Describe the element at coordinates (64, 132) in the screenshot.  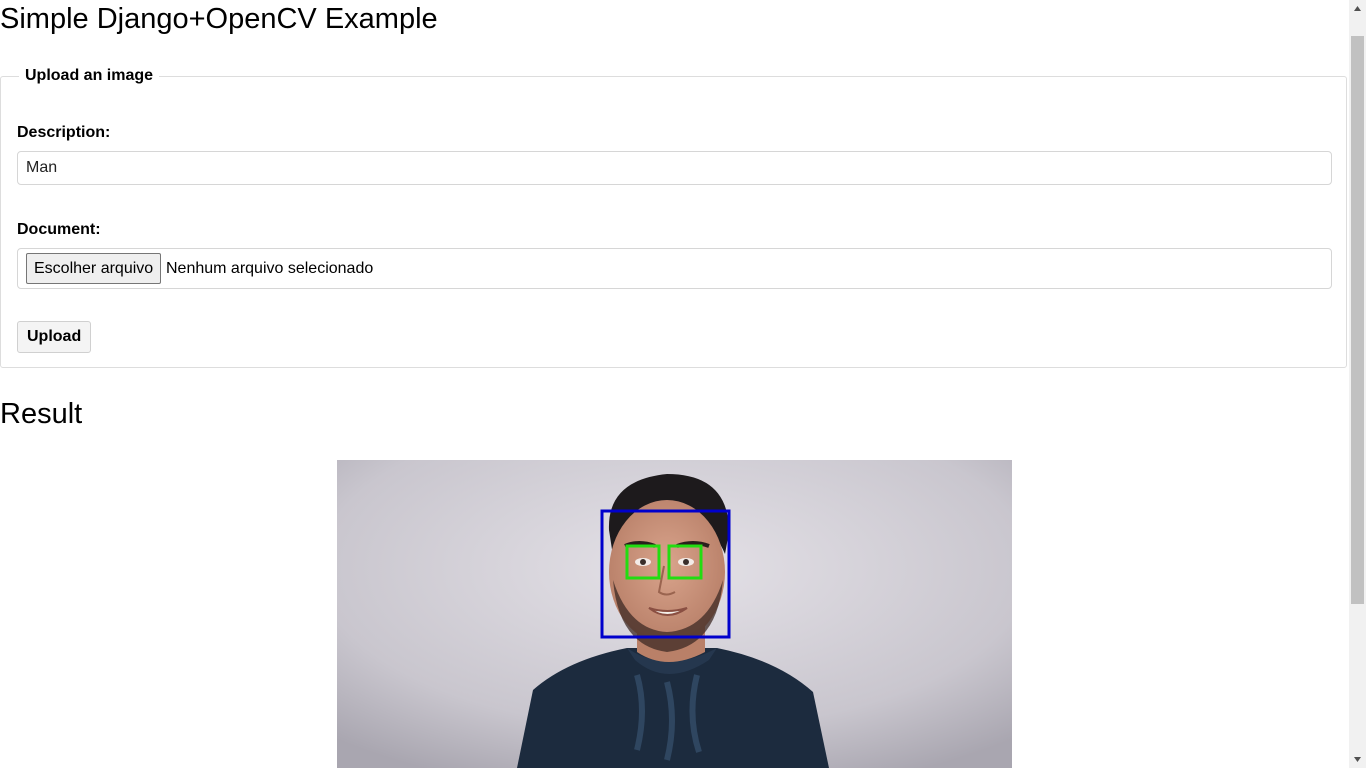
I see `description-label: Description:` at that location.